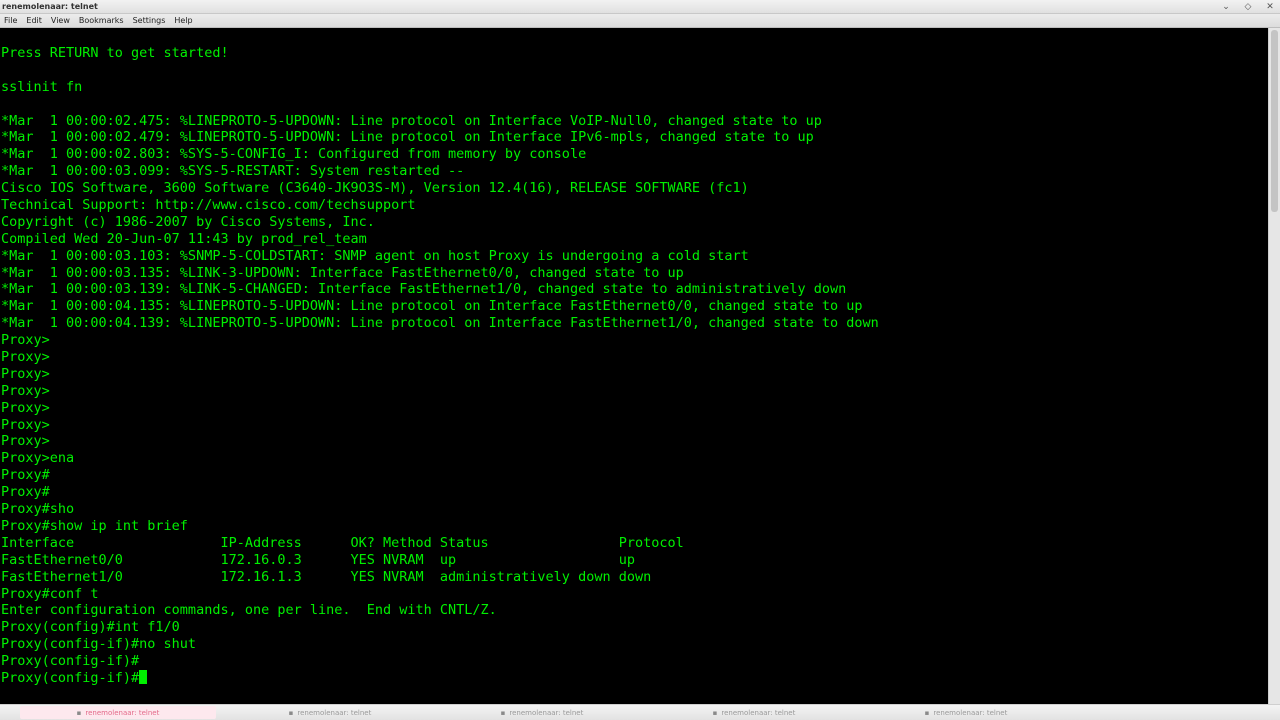 The image size is (1280, 720). I want to click on terminal-line: Proxy#sho, so click(38, 509).